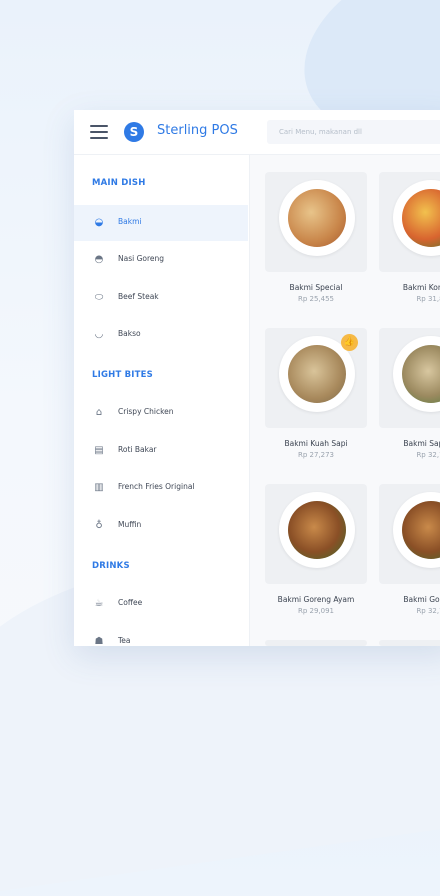 The width and height of the screenshot is (440, 896). I want to click on menu-item-price: Rp 25,455, so click(316, 299).